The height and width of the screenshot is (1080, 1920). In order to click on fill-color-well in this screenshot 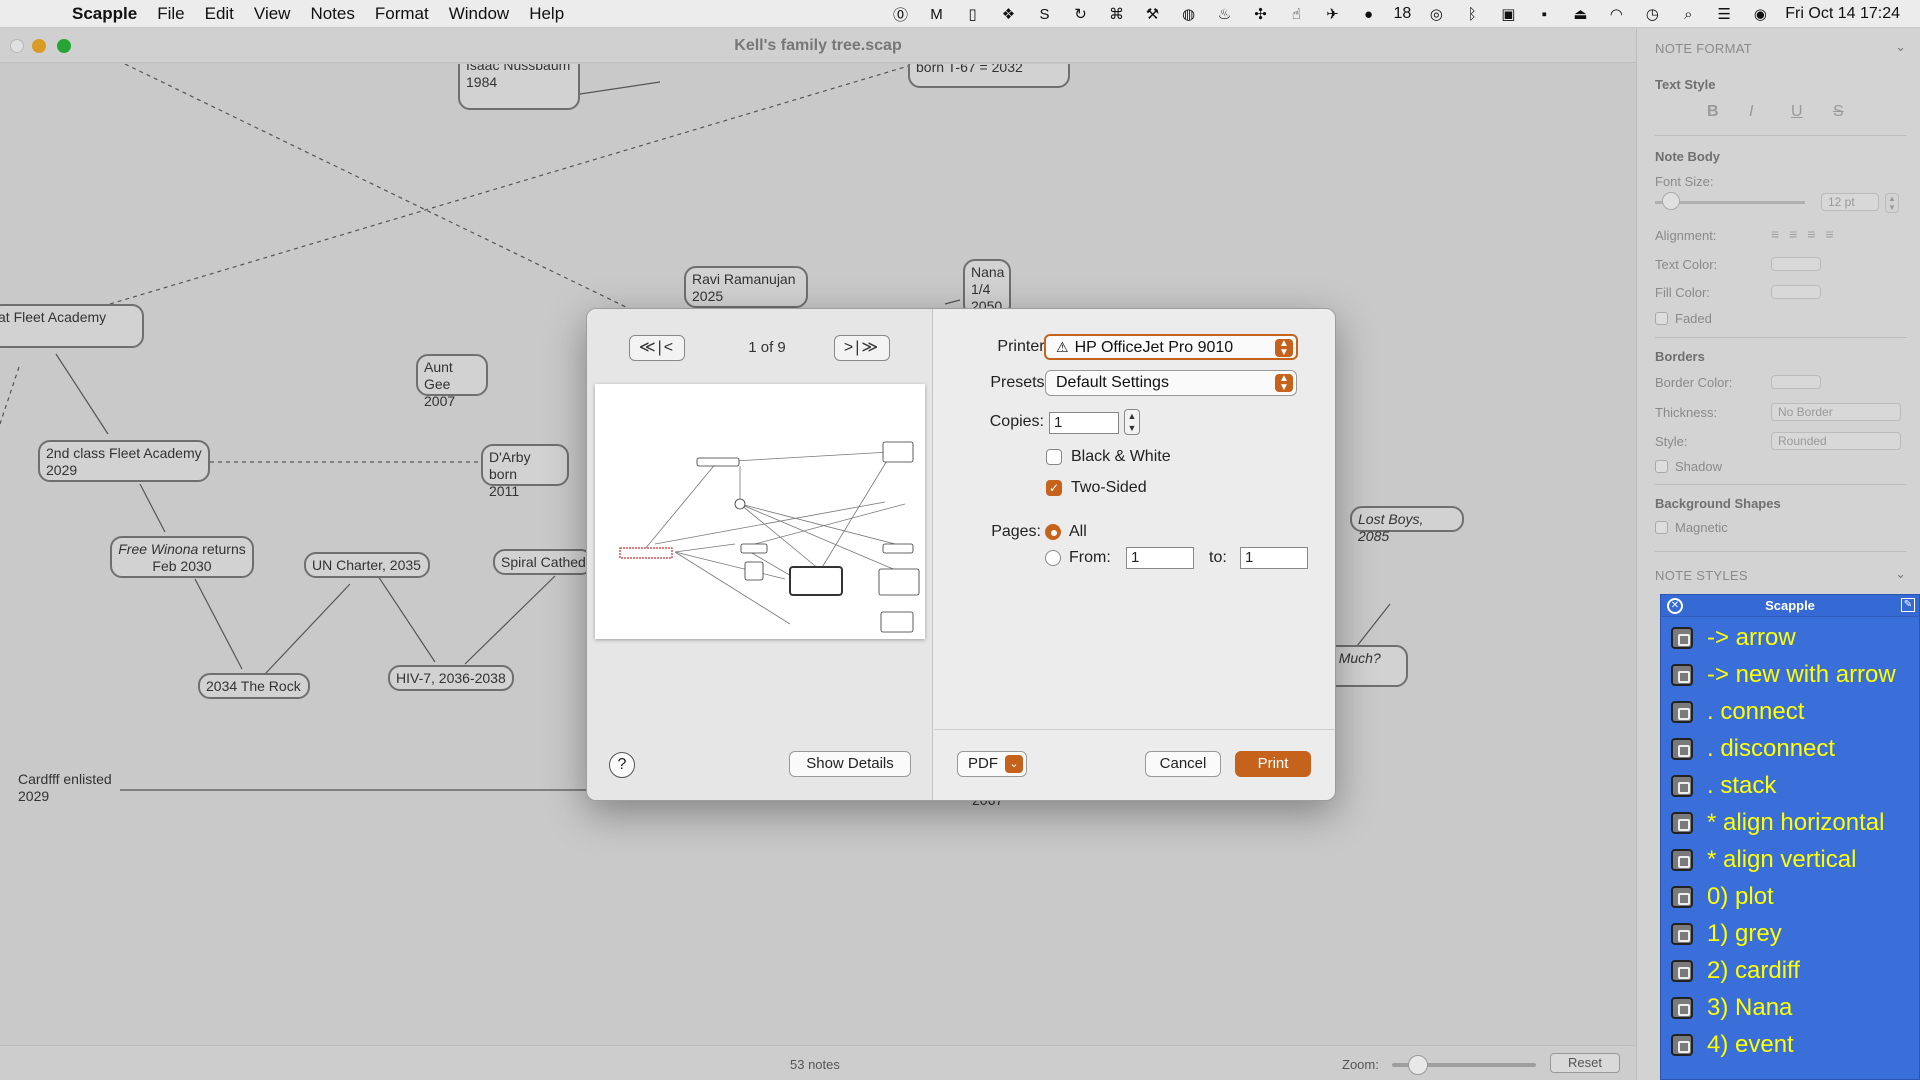, I will do `click(1796, 292)`.